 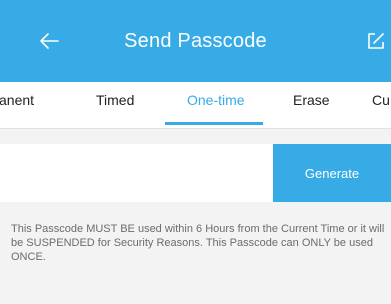 What do you see at coordinates (214, 123) in the screenshot?
I see `active-tab-indicator` at bounding box center [214, 123].